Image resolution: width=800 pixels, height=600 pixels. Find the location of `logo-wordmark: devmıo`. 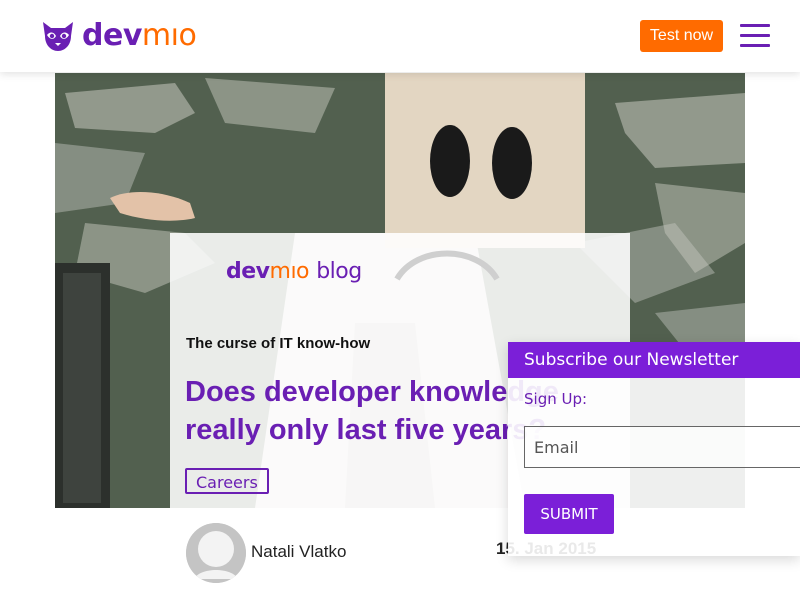

logo-wordmark: devmıo is located at coordinates (139, 36).